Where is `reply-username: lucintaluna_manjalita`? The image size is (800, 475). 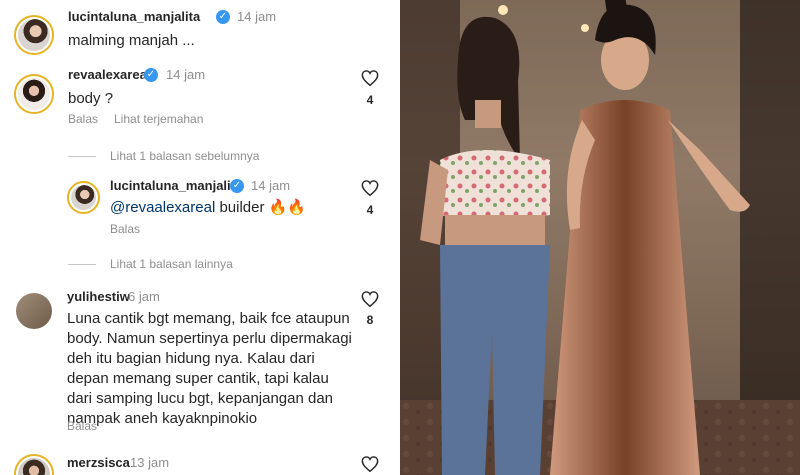 reply-username: lucintaluna_manjalita is located at coordinates (176, 185).